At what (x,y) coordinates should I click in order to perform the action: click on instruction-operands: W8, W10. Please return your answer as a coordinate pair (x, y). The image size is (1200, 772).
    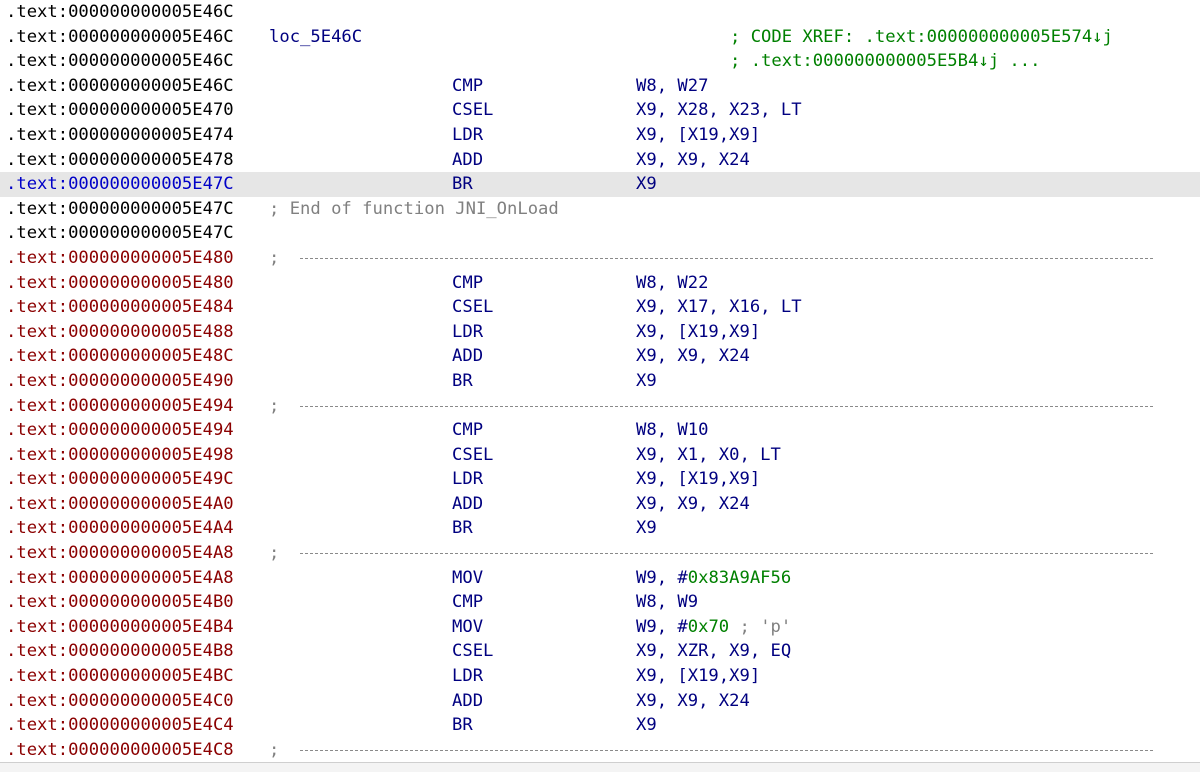
    Looking at the image, I should click on (672, 430).